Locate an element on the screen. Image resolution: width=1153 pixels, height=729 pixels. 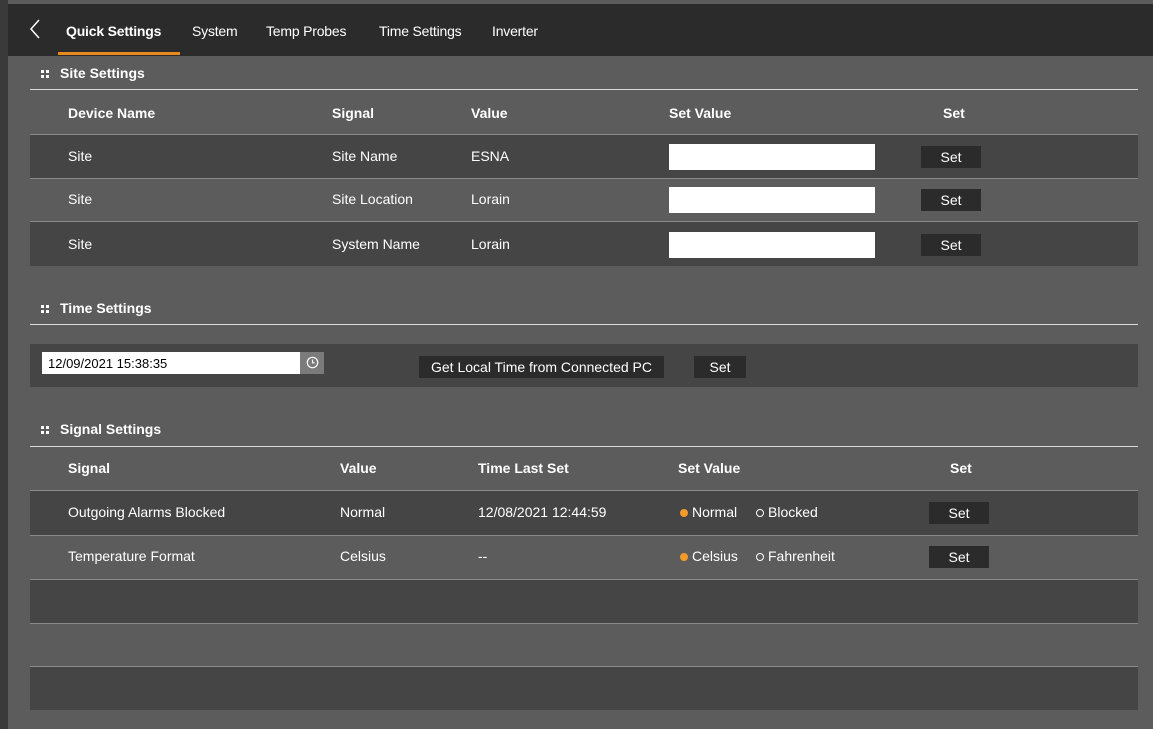
set-site-name-button: Set is located at coordinates (951, 157).